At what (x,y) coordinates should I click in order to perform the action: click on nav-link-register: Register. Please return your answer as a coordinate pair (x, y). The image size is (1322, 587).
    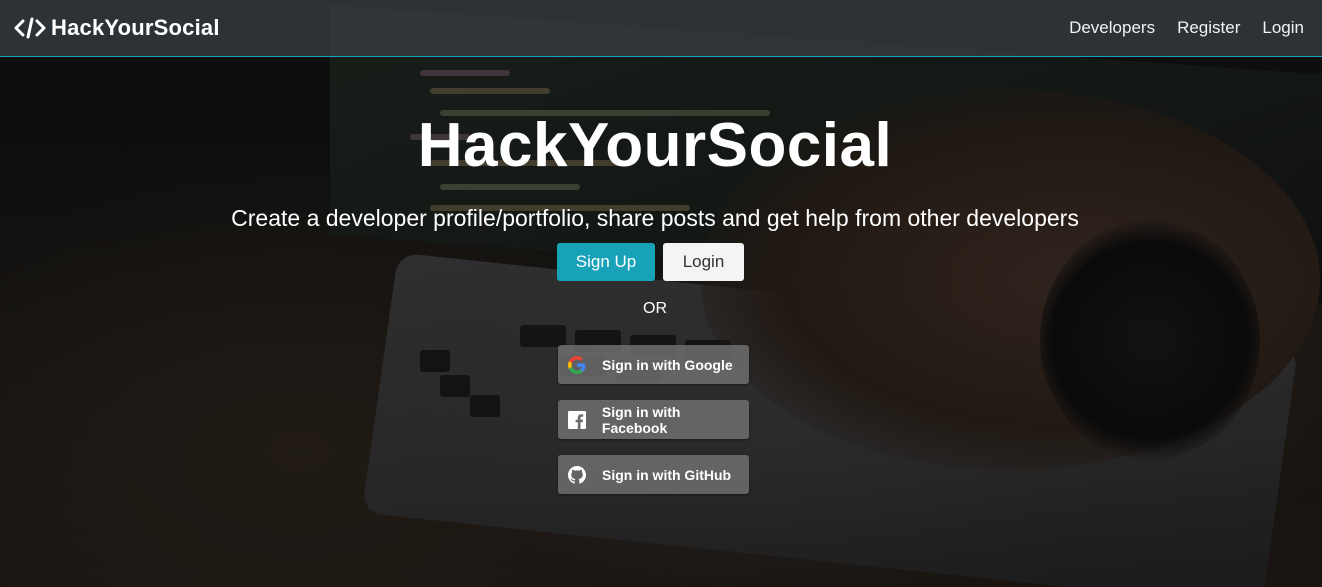
    Looking at the image, I should click on (1208, 28).